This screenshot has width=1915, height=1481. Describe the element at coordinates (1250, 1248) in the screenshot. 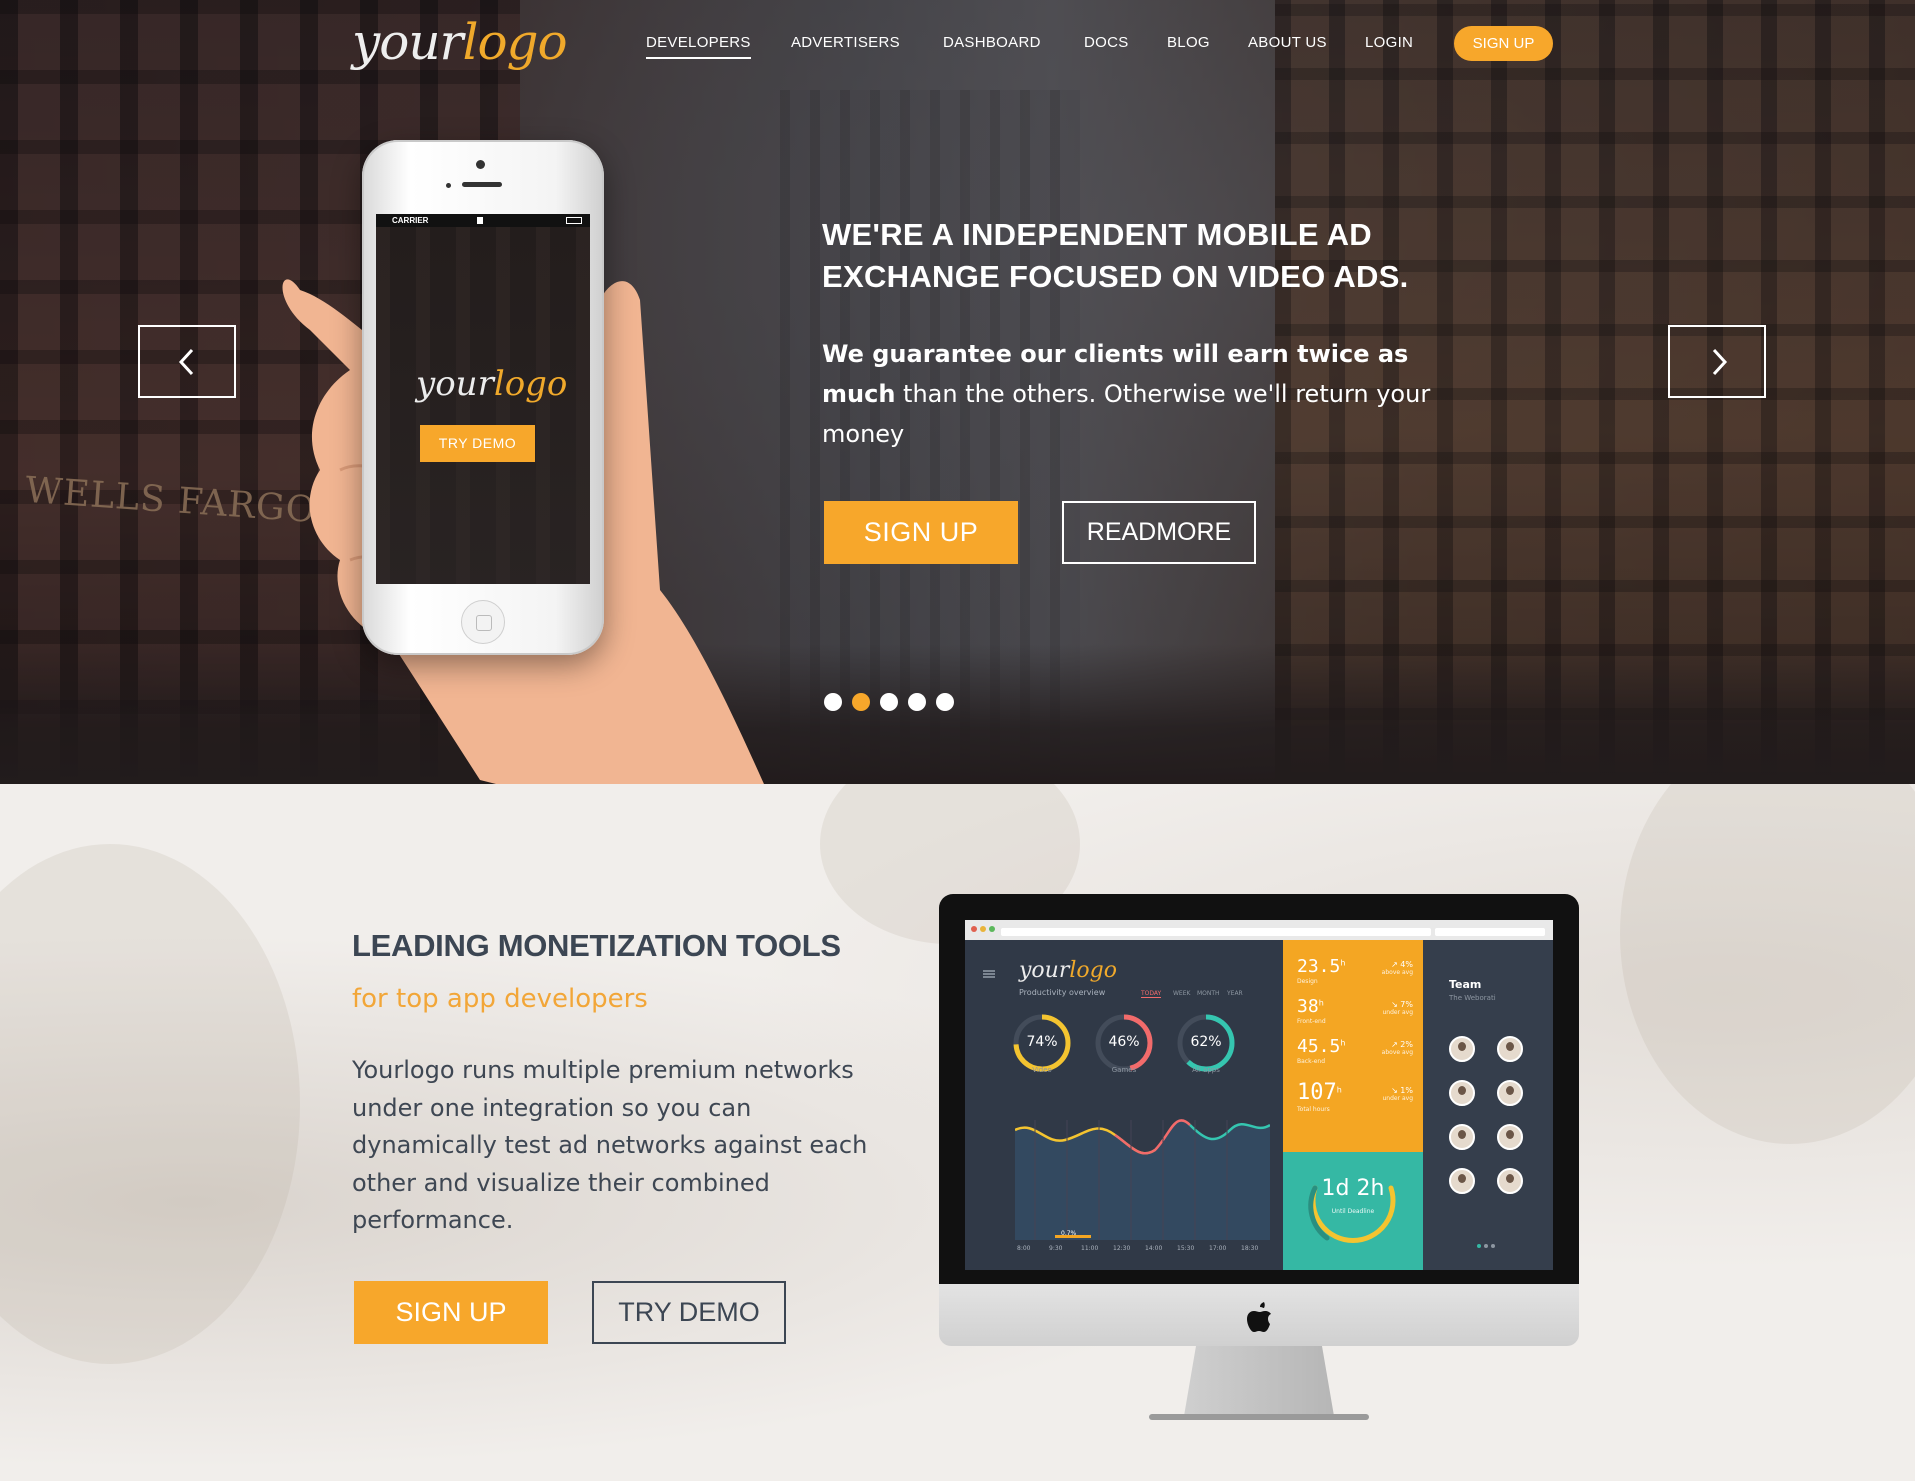

I see `x-tick: 18:30` at that location.